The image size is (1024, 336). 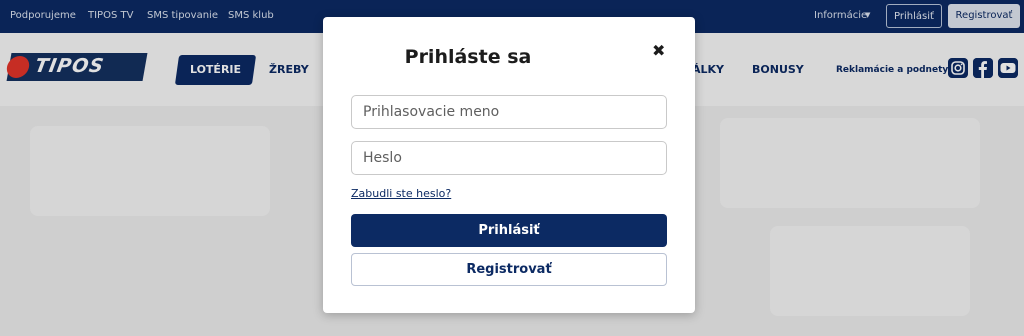 What do you see at coordinates (509, 158) in the screenshot?
I see `password-input` at bounding box center [509, 158].